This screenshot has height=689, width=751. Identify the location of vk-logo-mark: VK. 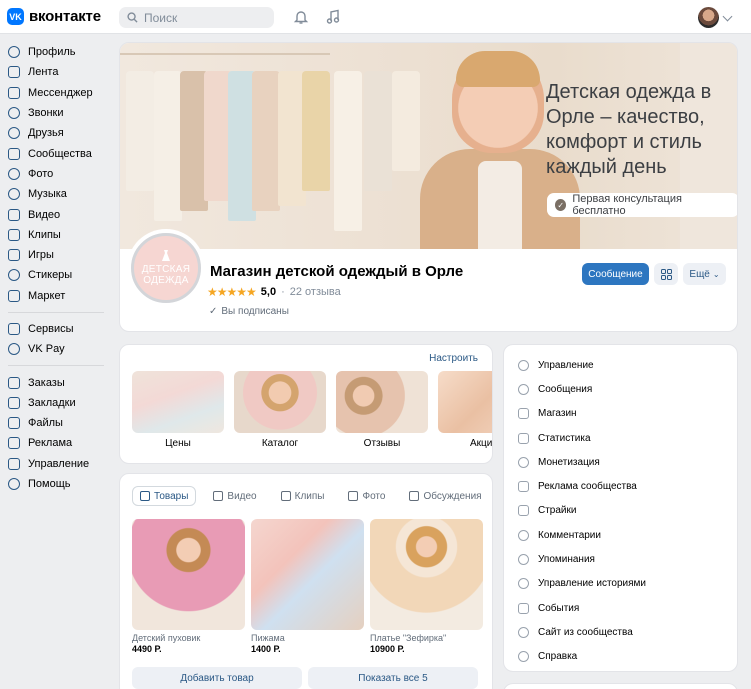
(15, 16).